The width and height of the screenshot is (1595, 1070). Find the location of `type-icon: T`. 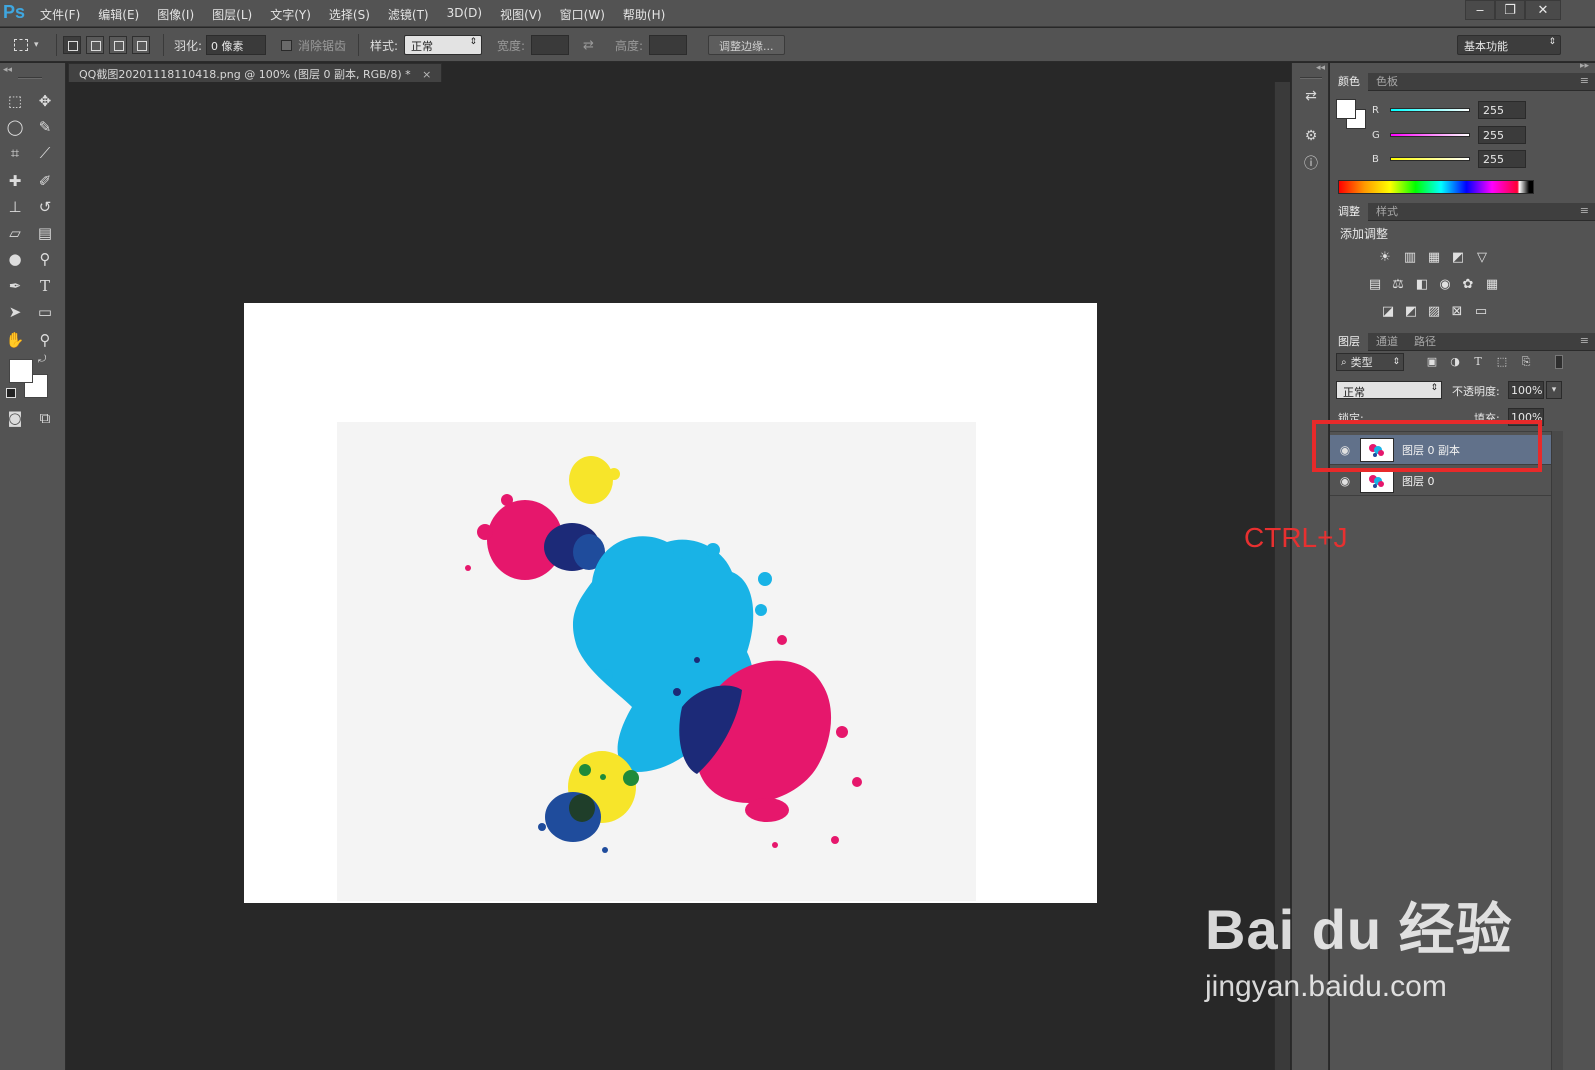

type-icon: T is located at coordinates (45, 286).